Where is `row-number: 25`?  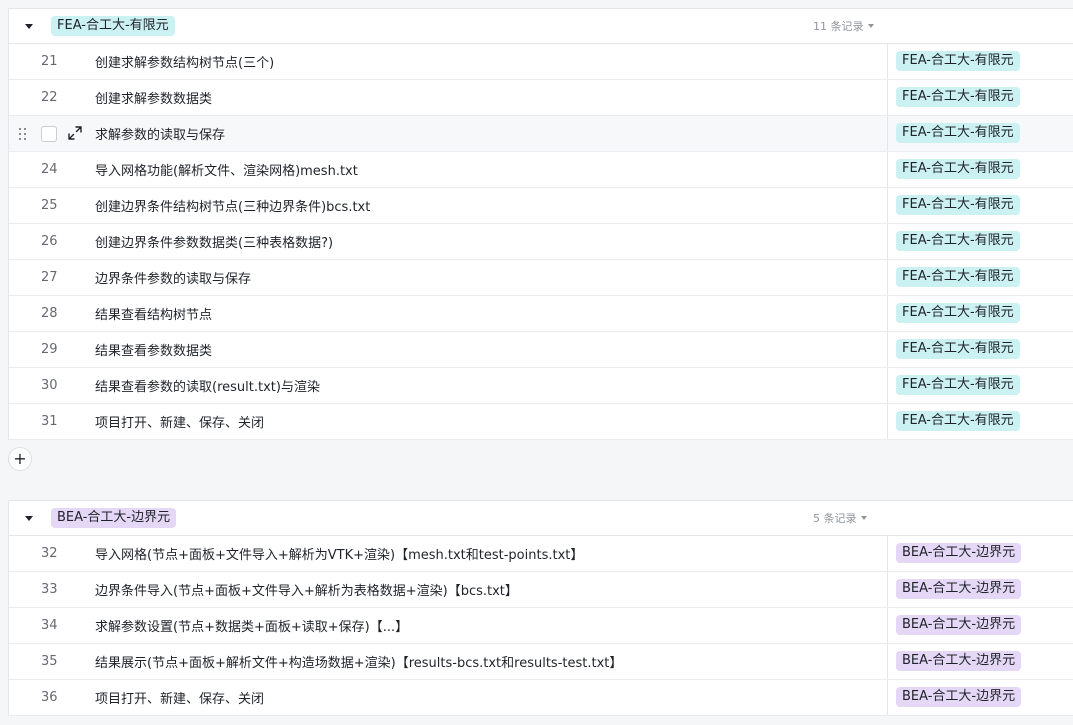 row-number: 25 is located at coordinates (49, 205).